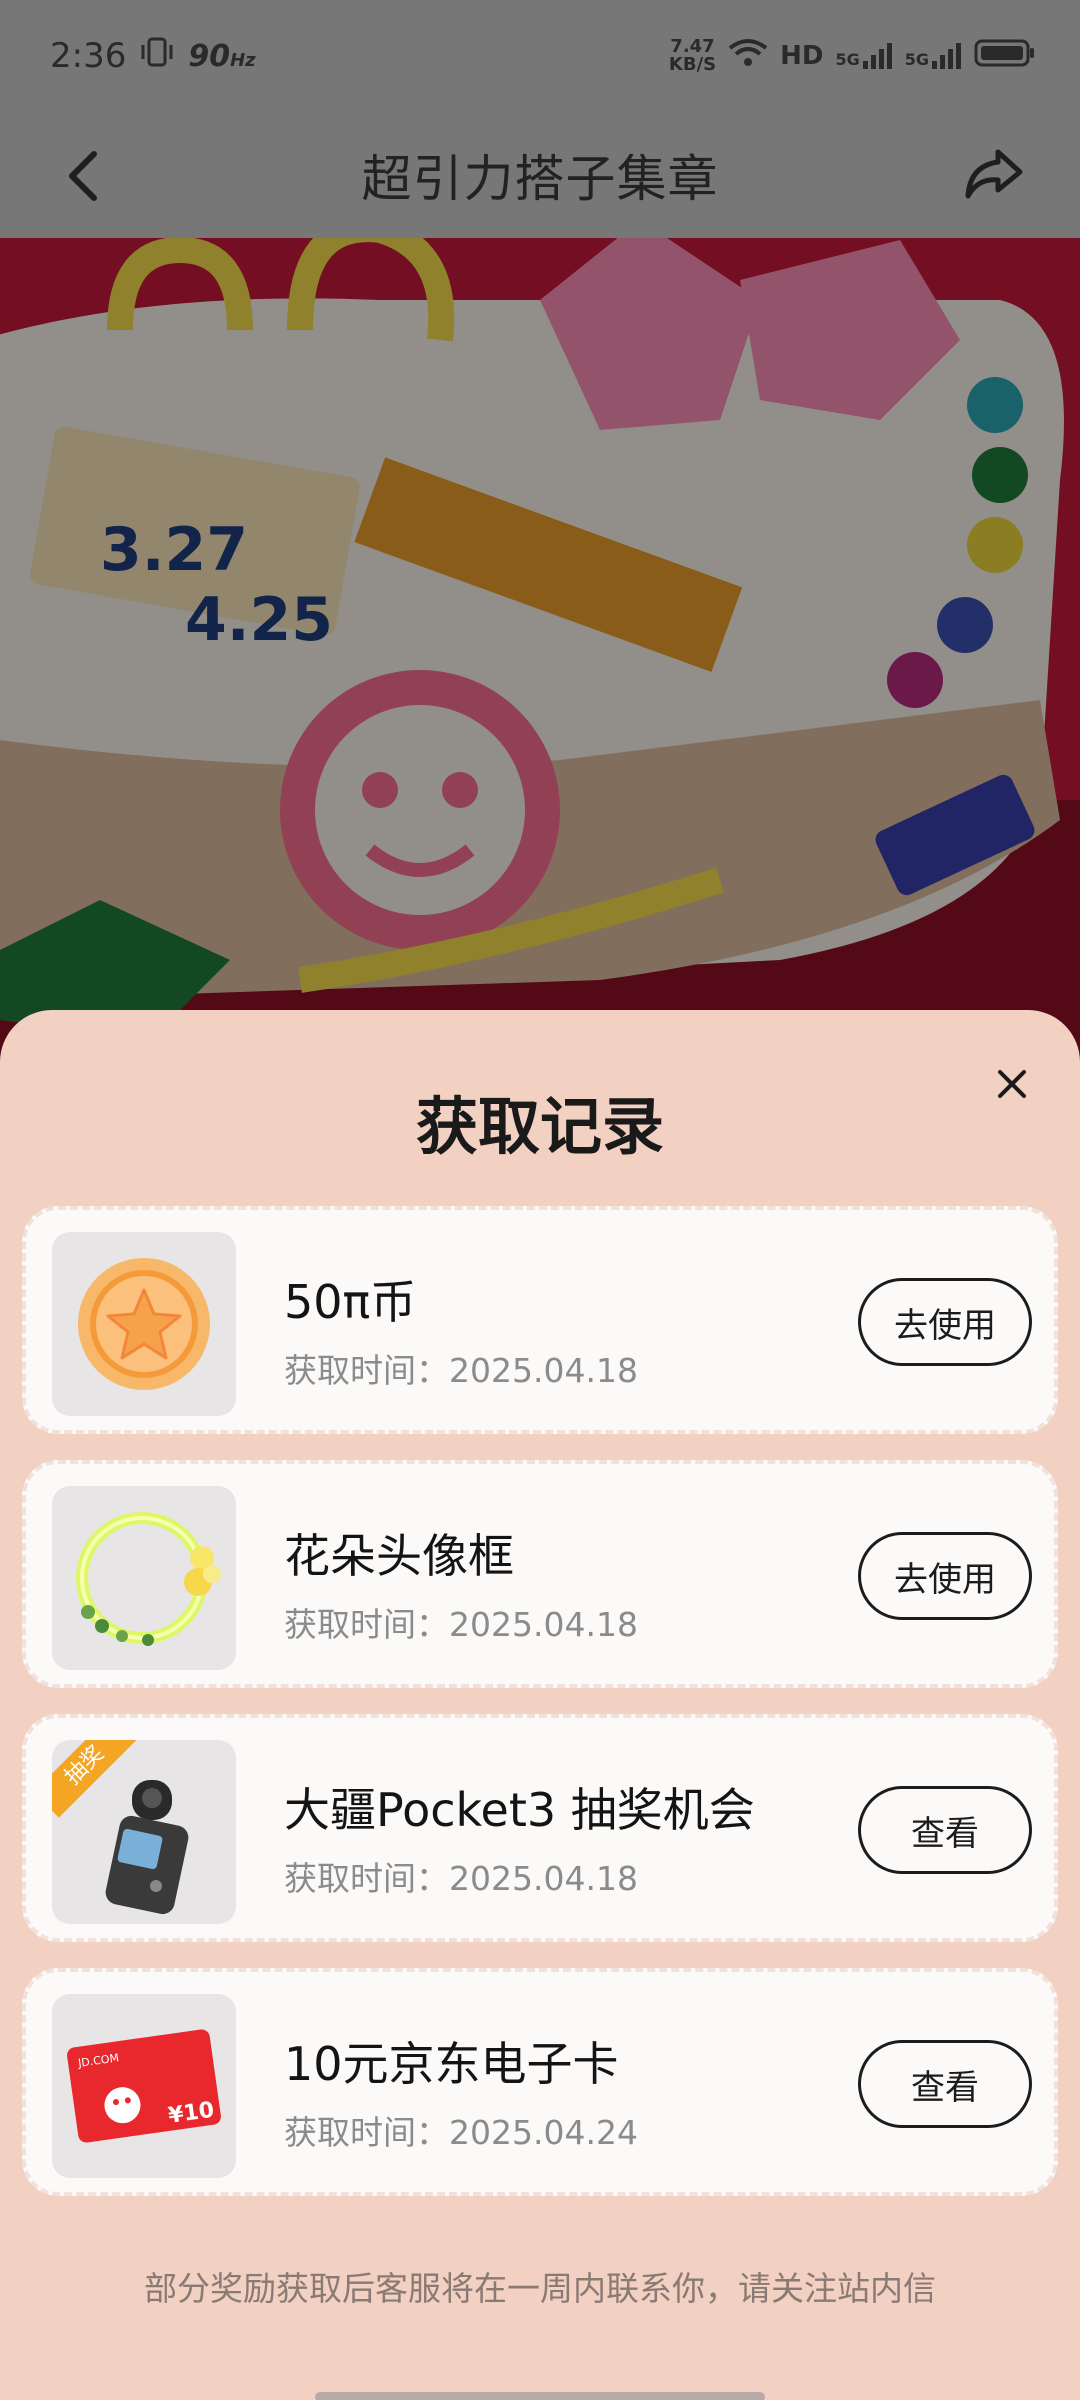  Describe the element at coordinates (157, 56) in the screenshot. I see `vibrate-icon` at that location.